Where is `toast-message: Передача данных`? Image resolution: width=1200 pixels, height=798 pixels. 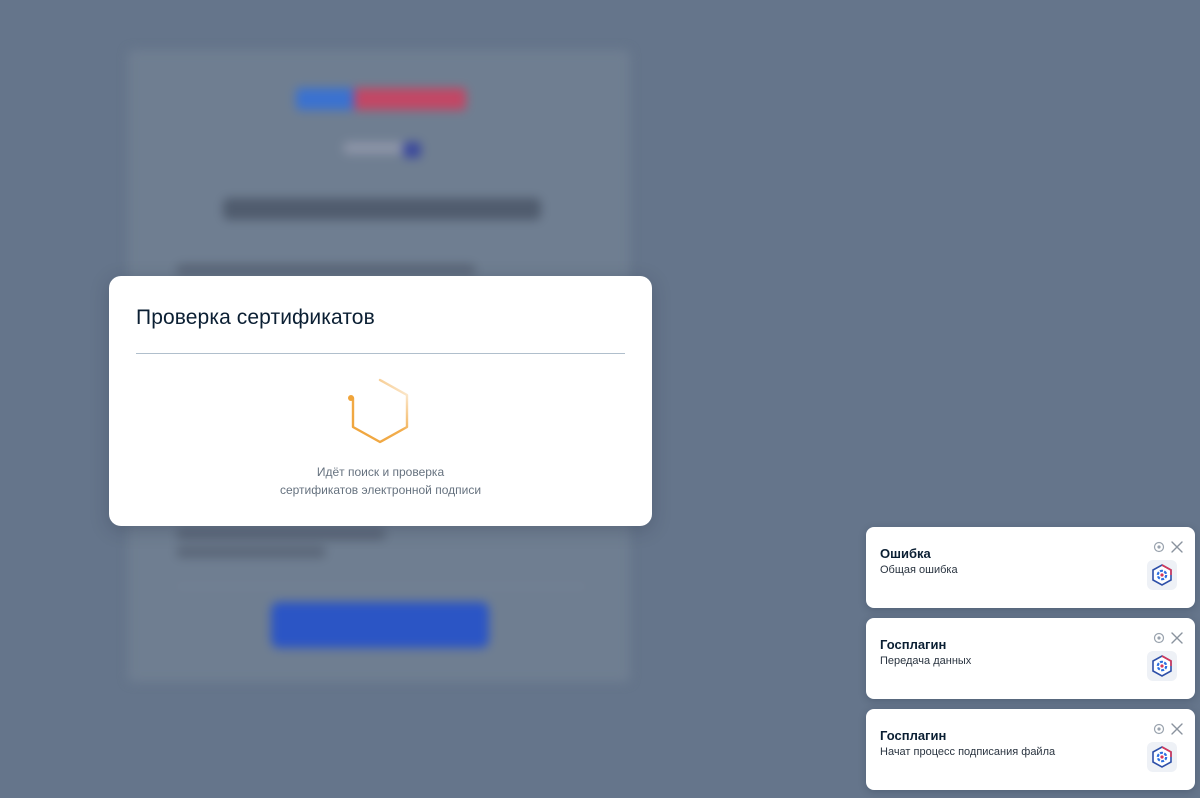
toast-message: Передача данных is located at coordinates (926, 661).